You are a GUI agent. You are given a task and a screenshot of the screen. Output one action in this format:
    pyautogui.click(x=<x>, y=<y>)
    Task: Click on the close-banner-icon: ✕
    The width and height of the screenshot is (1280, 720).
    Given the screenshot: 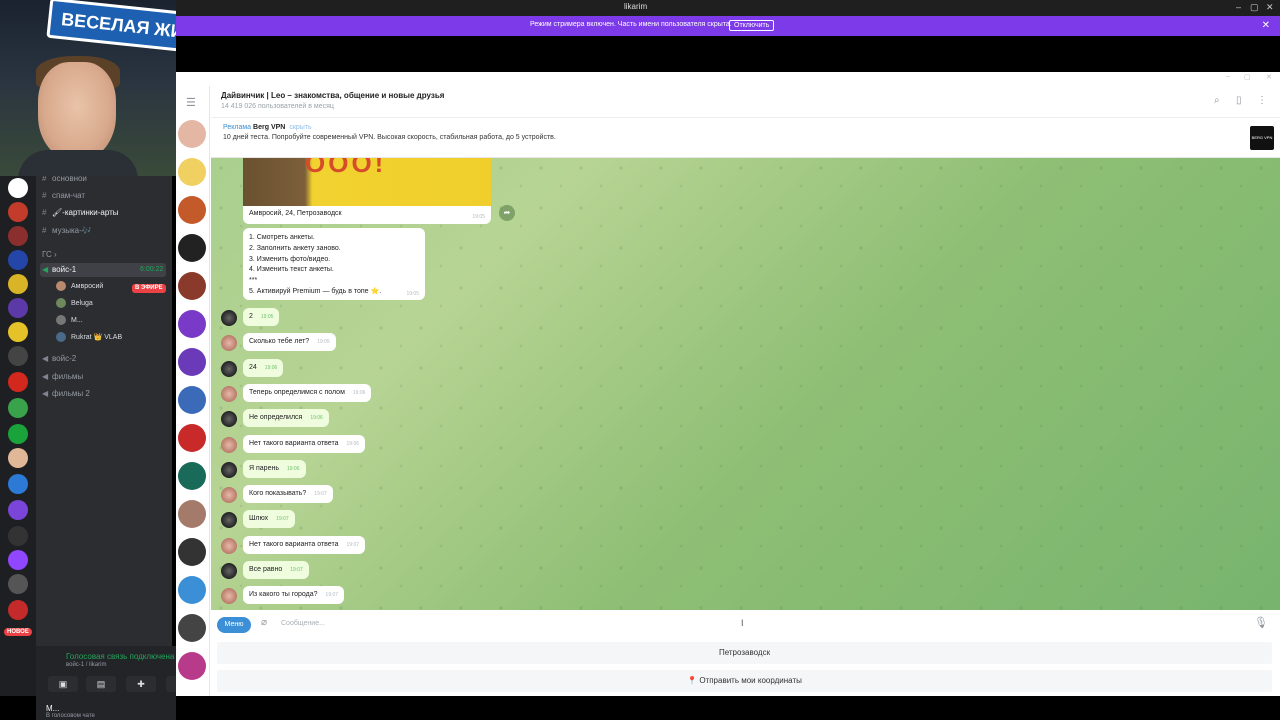 What is the action you would take?
    pyautogui.click(x=1266, y=25)
    